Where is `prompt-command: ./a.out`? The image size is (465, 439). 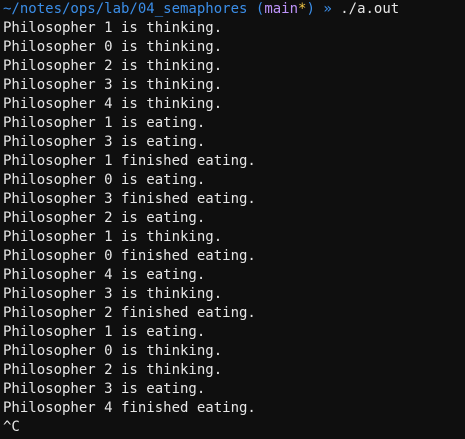
prompt-command: ./a.out is located at coordinates (370, 9).